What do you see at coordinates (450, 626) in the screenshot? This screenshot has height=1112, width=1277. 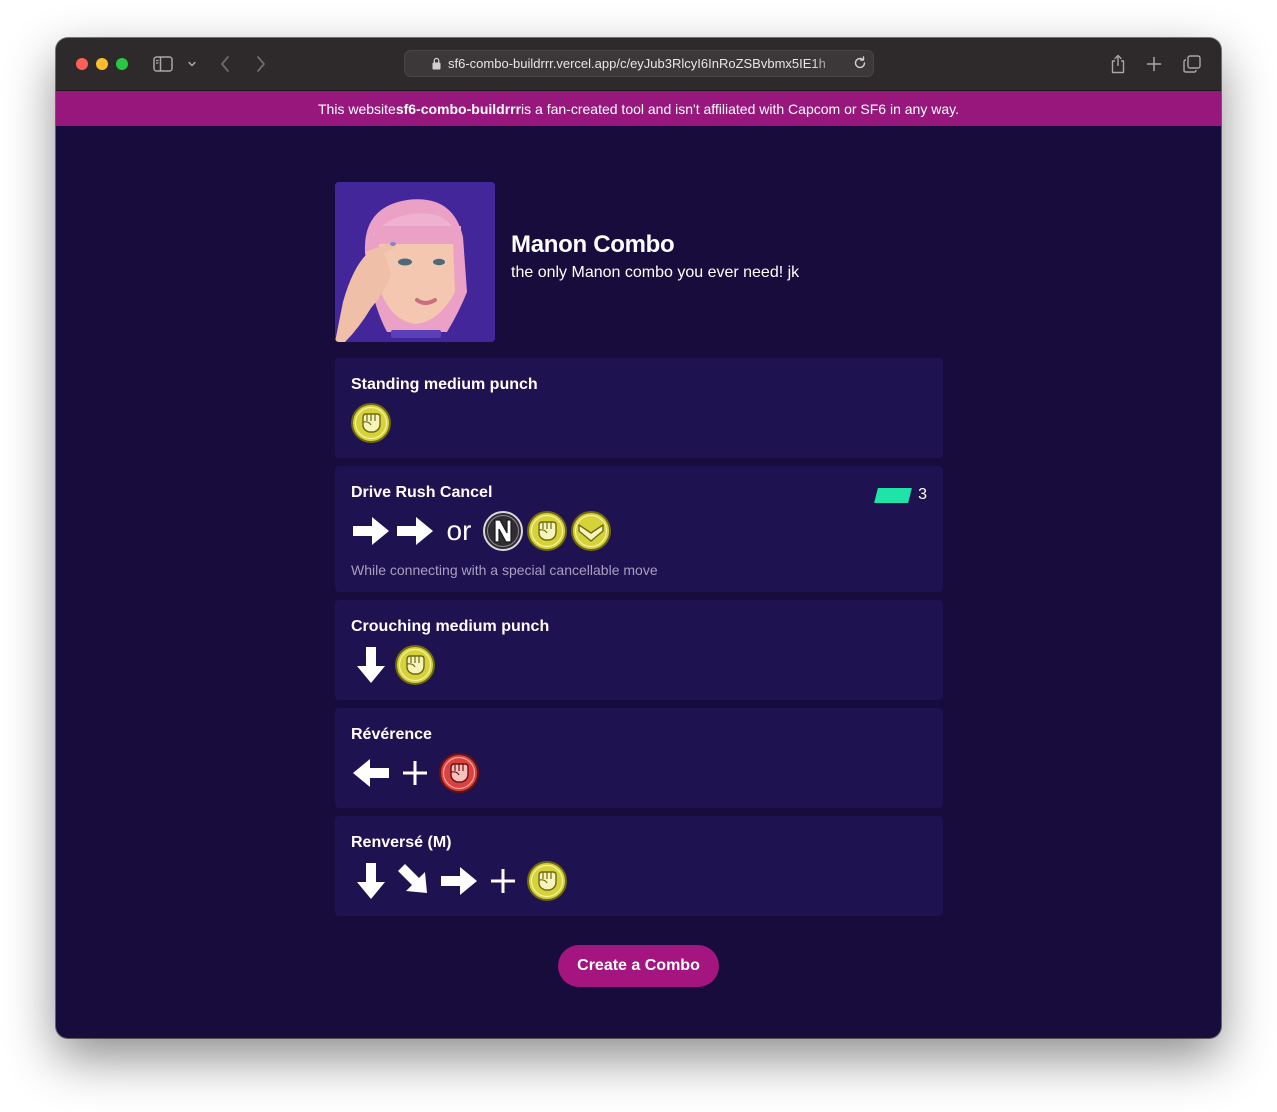 I see `move-name: Crouching medium punch` at bounding box center [450, 626].